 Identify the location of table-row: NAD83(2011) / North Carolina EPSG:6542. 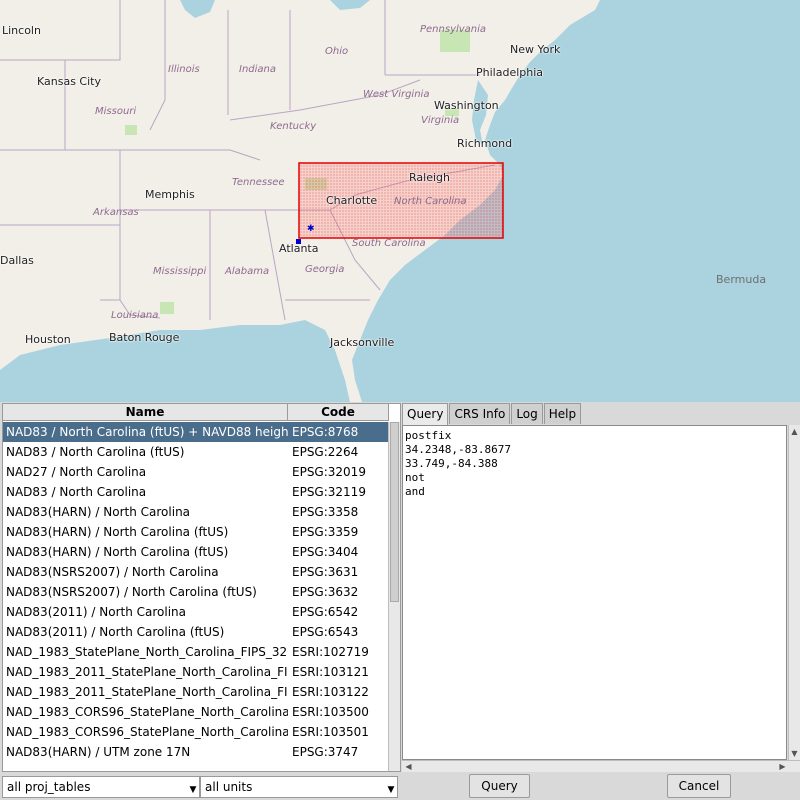
(196, 612).